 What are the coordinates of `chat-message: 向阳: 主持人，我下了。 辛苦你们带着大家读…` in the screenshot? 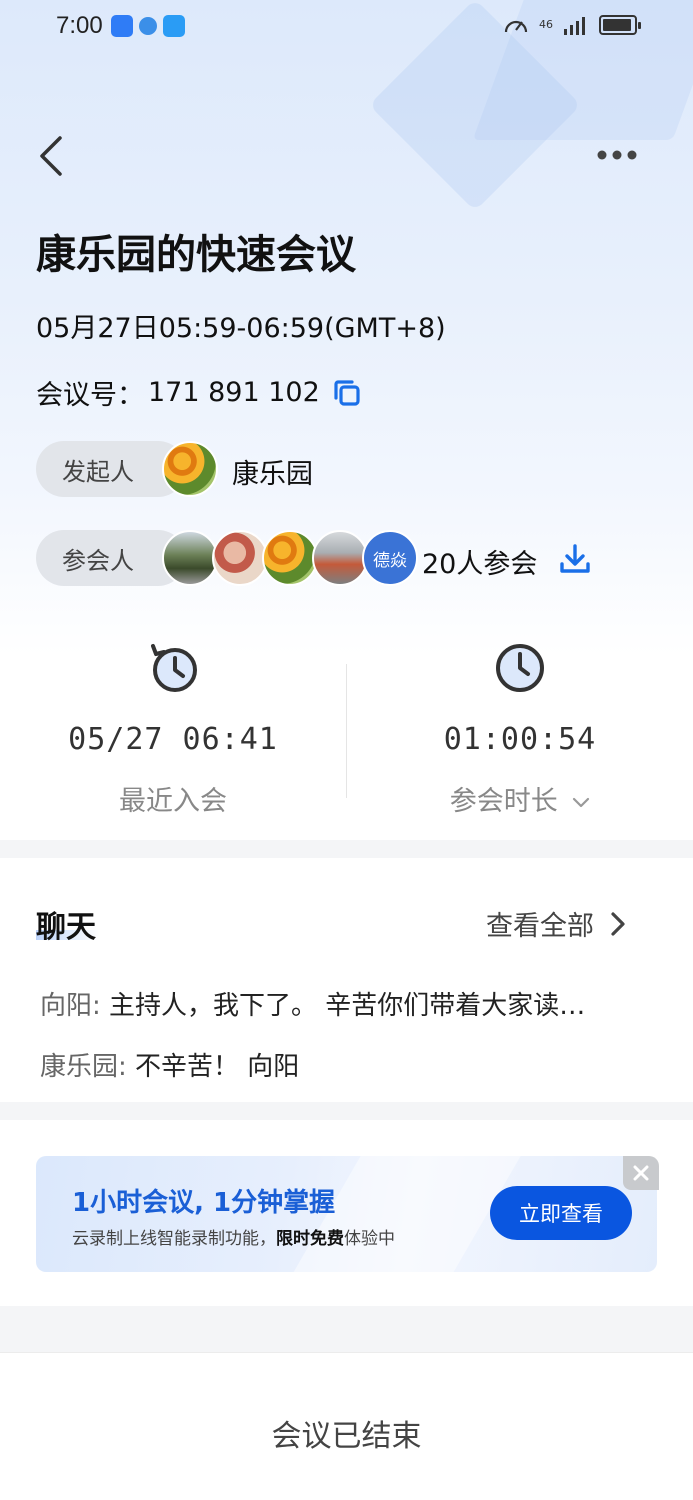 It's located at (355, 1003).